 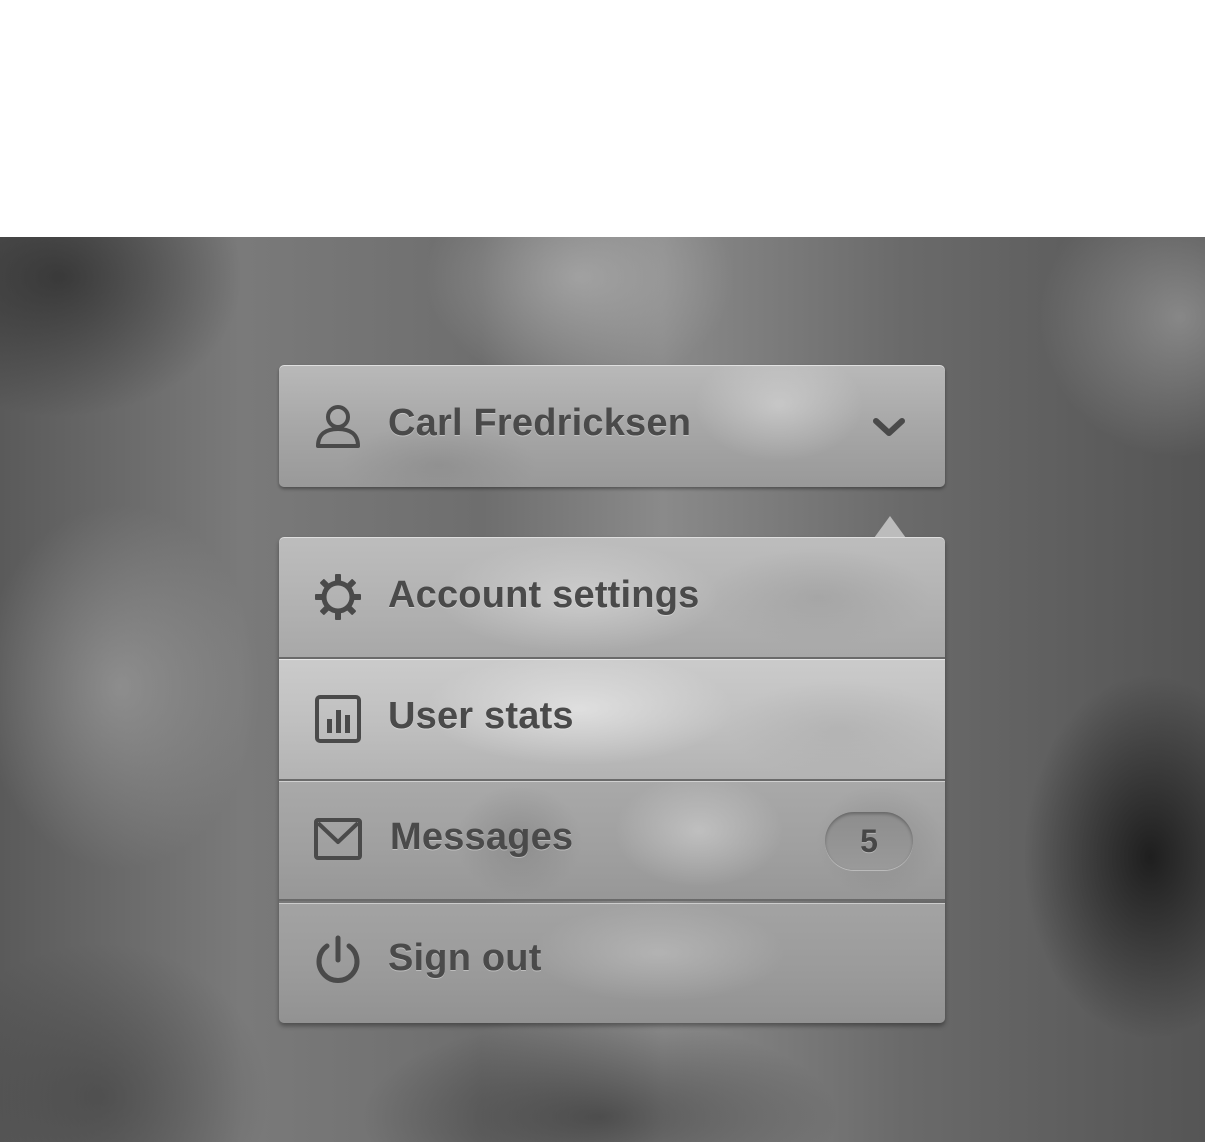 What do you see at coordinates (338, 719) in the screenshot?
I see `bar-chart-icon` at bounding box center [338, 719].